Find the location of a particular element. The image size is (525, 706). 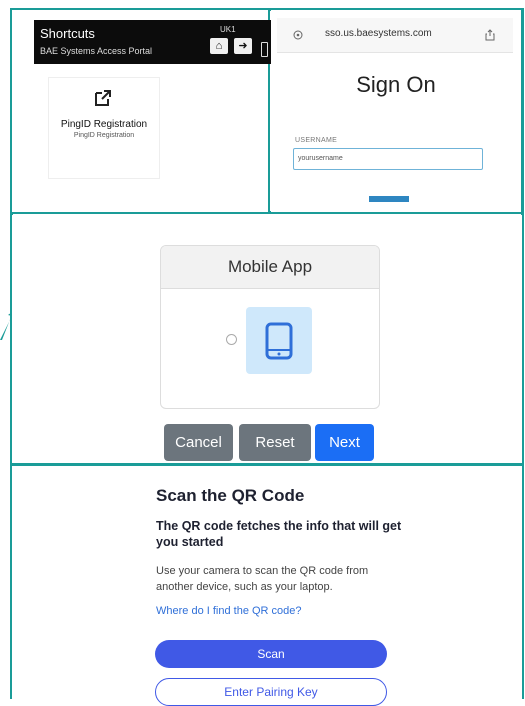

mobile-app-option is located at coordinates (279, 340).